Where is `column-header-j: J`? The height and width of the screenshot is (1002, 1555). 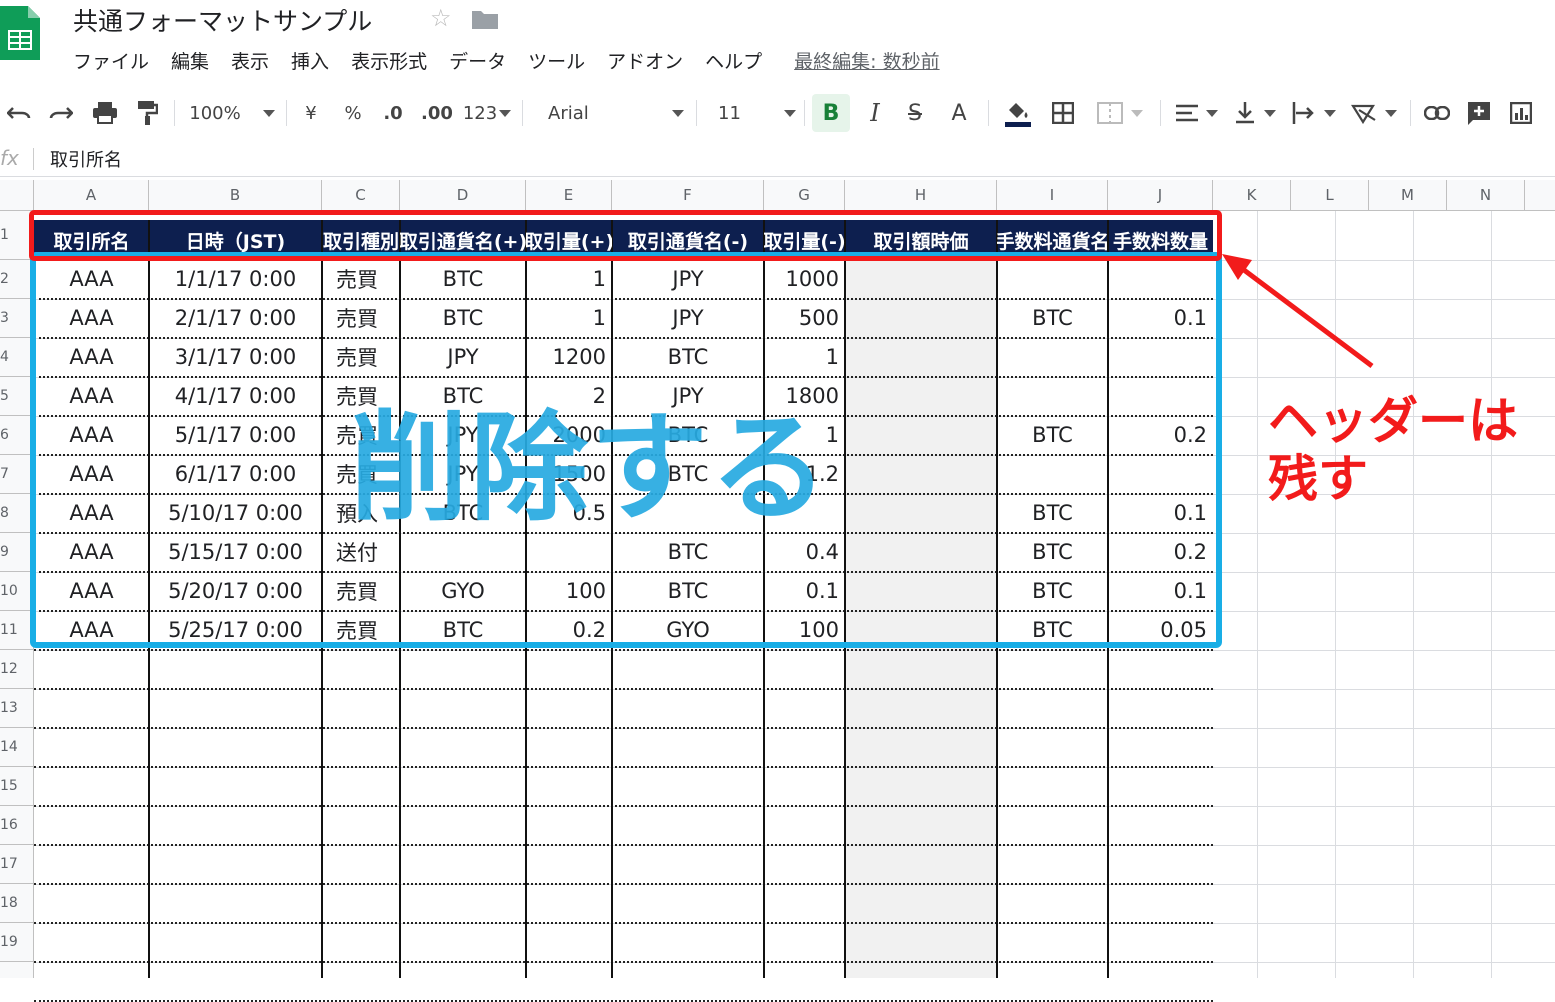
column-header-j: J is located at coordinates (1160, 195).